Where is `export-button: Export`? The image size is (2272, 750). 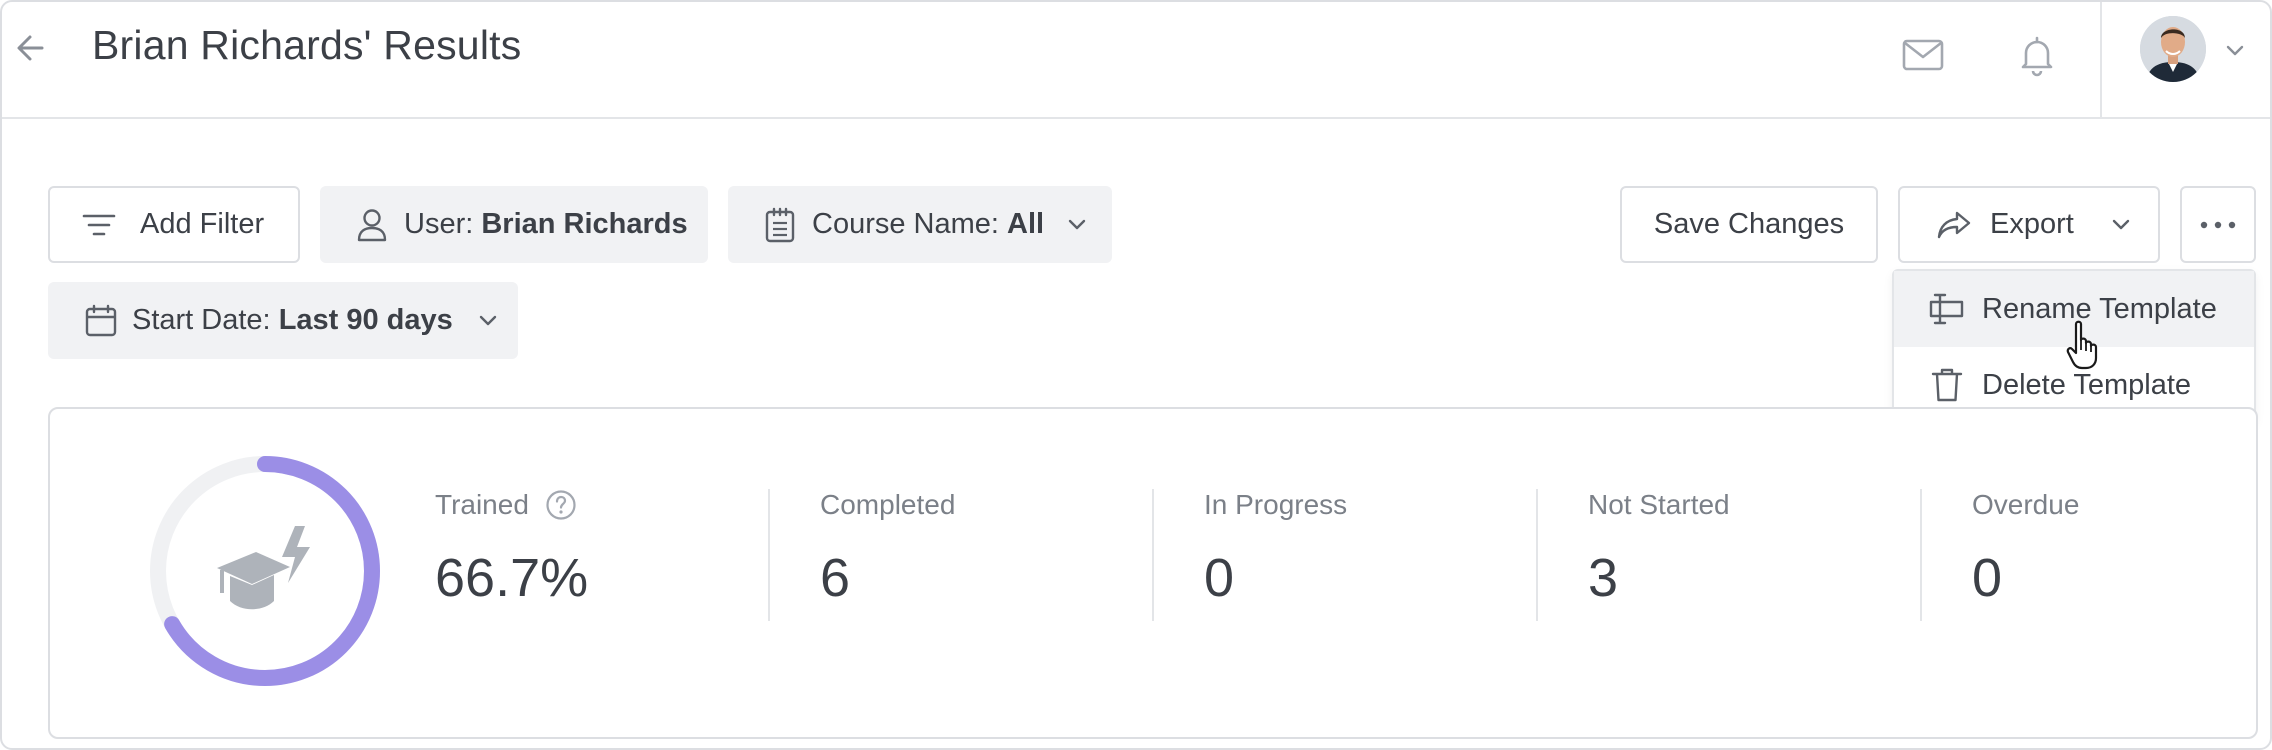 export-button: Export is located at coordinates (2029, 224).